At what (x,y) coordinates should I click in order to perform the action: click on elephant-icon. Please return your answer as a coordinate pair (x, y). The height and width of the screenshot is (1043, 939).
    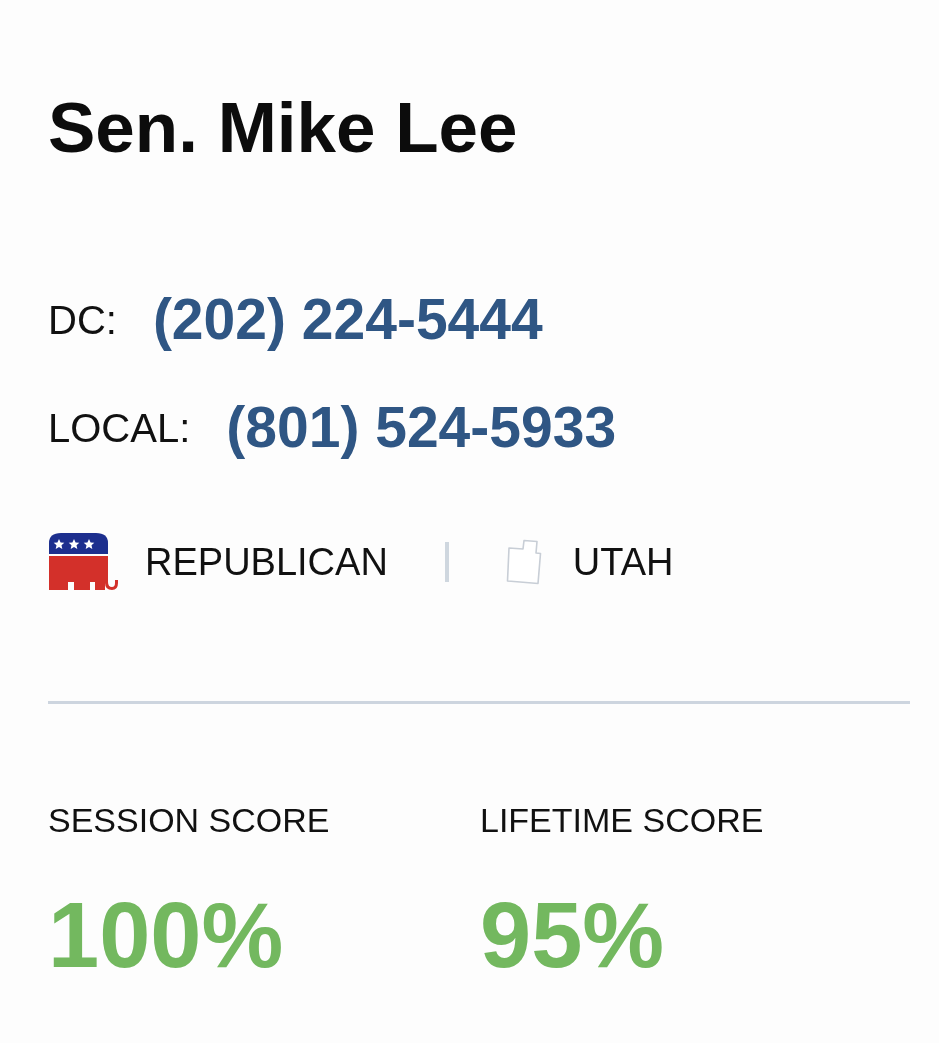
    Looking at the image, I should click on (83, 561).